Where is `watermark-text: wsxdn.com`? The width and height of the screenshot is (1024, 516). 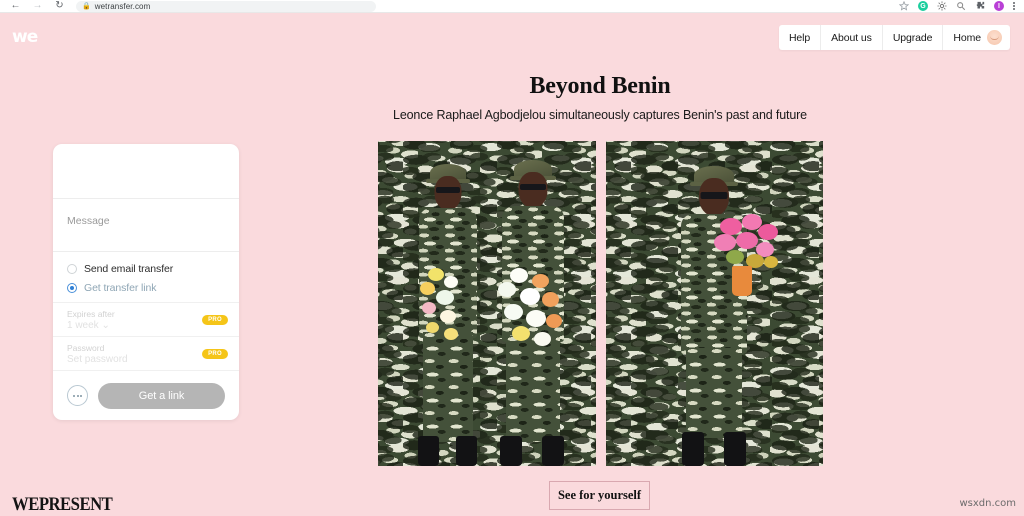
watermark-text: wsxdn.com is located at coordinates (987, 503).